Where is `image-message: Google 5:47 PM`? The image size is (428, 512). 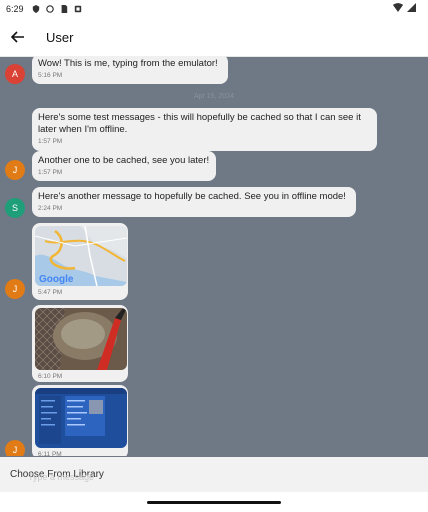 image-message: Google 5:47 PM is located at coordinates (80, 261).